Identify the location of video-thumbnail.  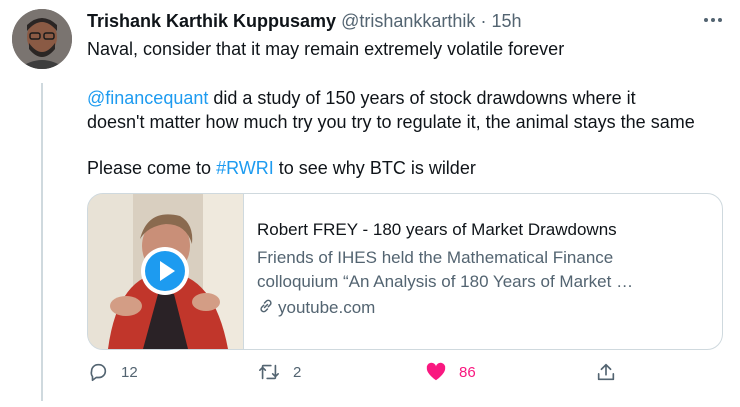
(166, 271).